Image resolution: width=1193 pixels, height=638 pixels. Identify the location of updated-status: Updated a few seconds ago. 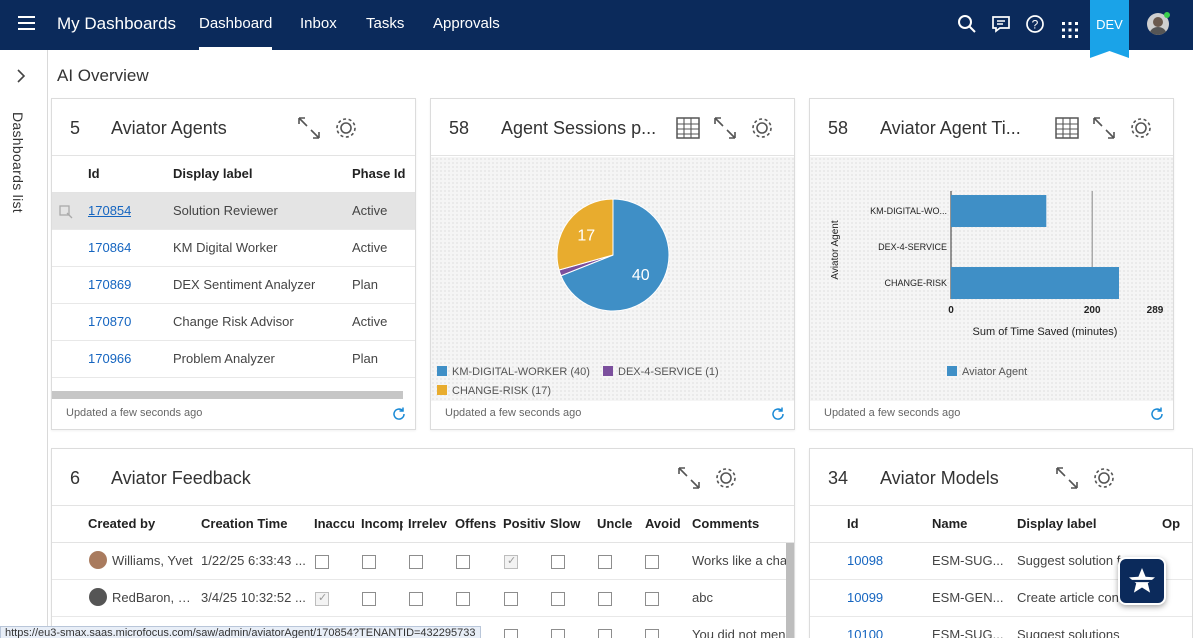
(892, 413).